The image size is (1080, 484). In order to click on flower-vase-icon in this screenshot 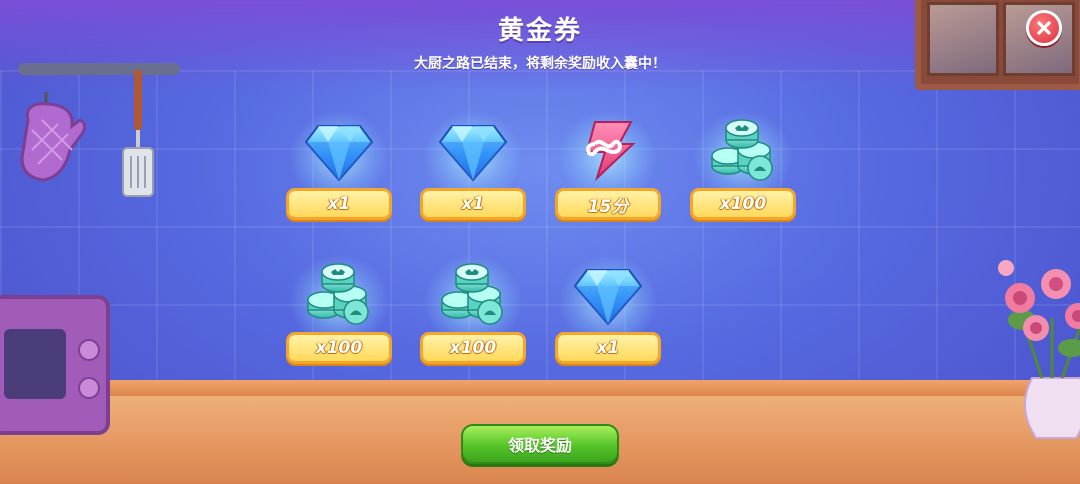, I will do `click(1039, 349)`.